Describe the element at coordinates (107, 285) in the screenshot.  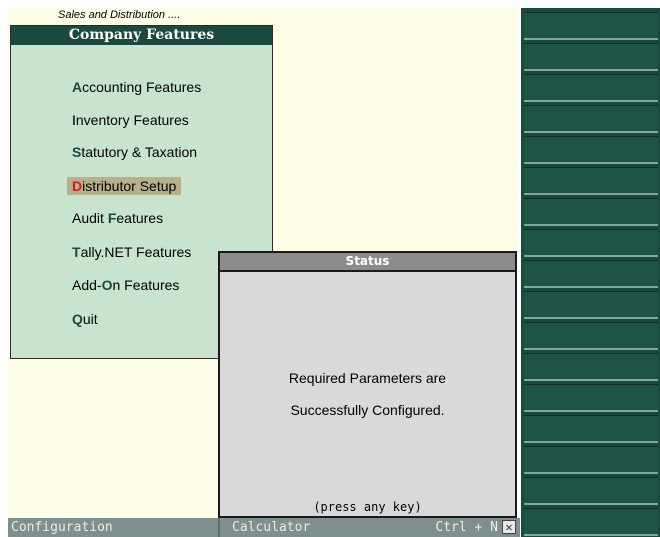
I see `hotkey: O` at that location.